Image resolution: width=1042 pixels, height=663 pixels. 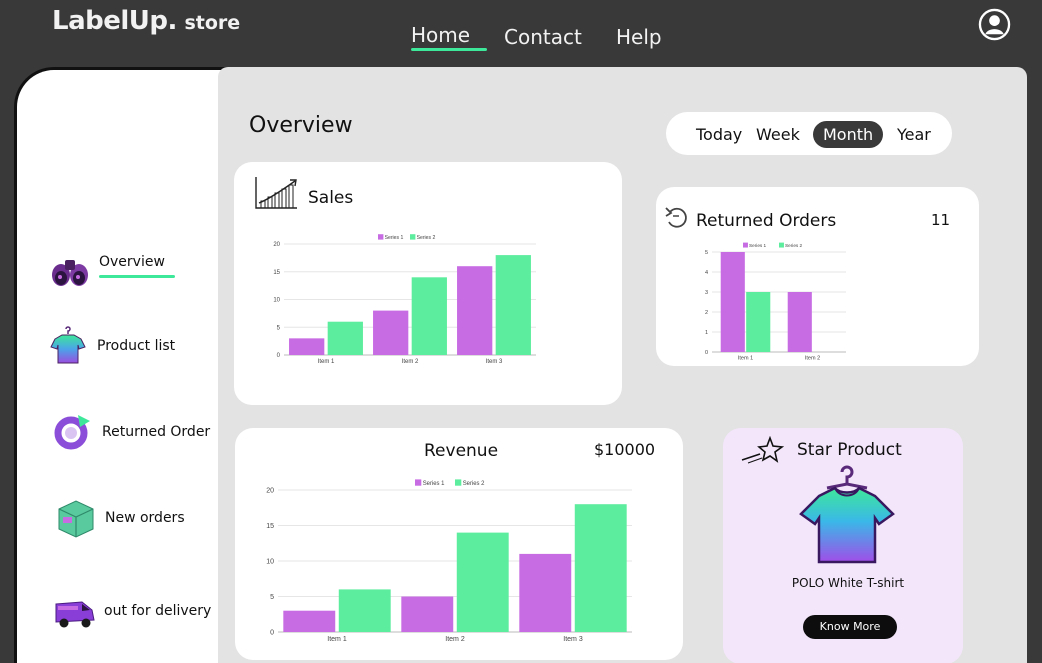 What do you see at coordinates (72, 432) in the screenshot?
I see `return-arrow-icon` at bounding box center [72, 432].